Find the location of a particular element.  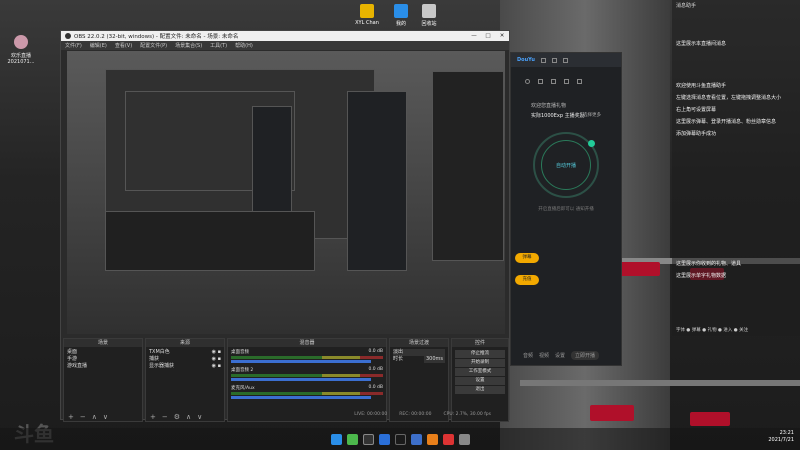

system-clock: 23:21 2021/7/21 is located at coordinates (781, 437).